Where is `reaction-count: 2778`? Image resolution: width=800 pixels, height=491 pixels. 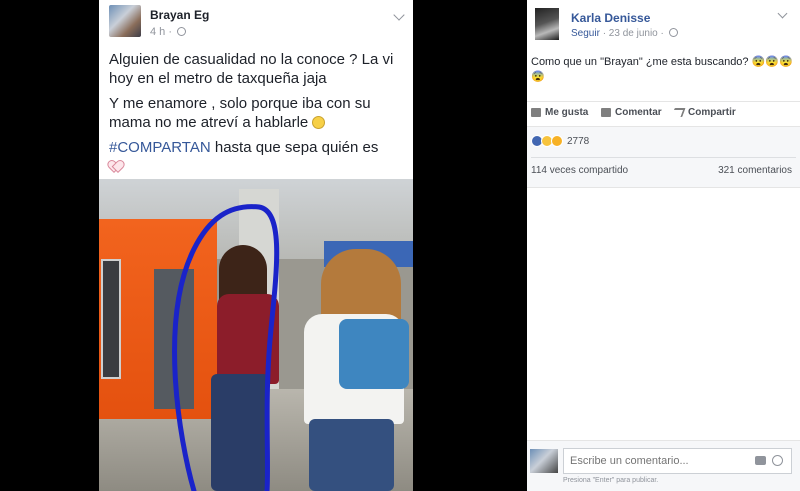
reaction-count: 2778 is located at coordinates (578, 141).